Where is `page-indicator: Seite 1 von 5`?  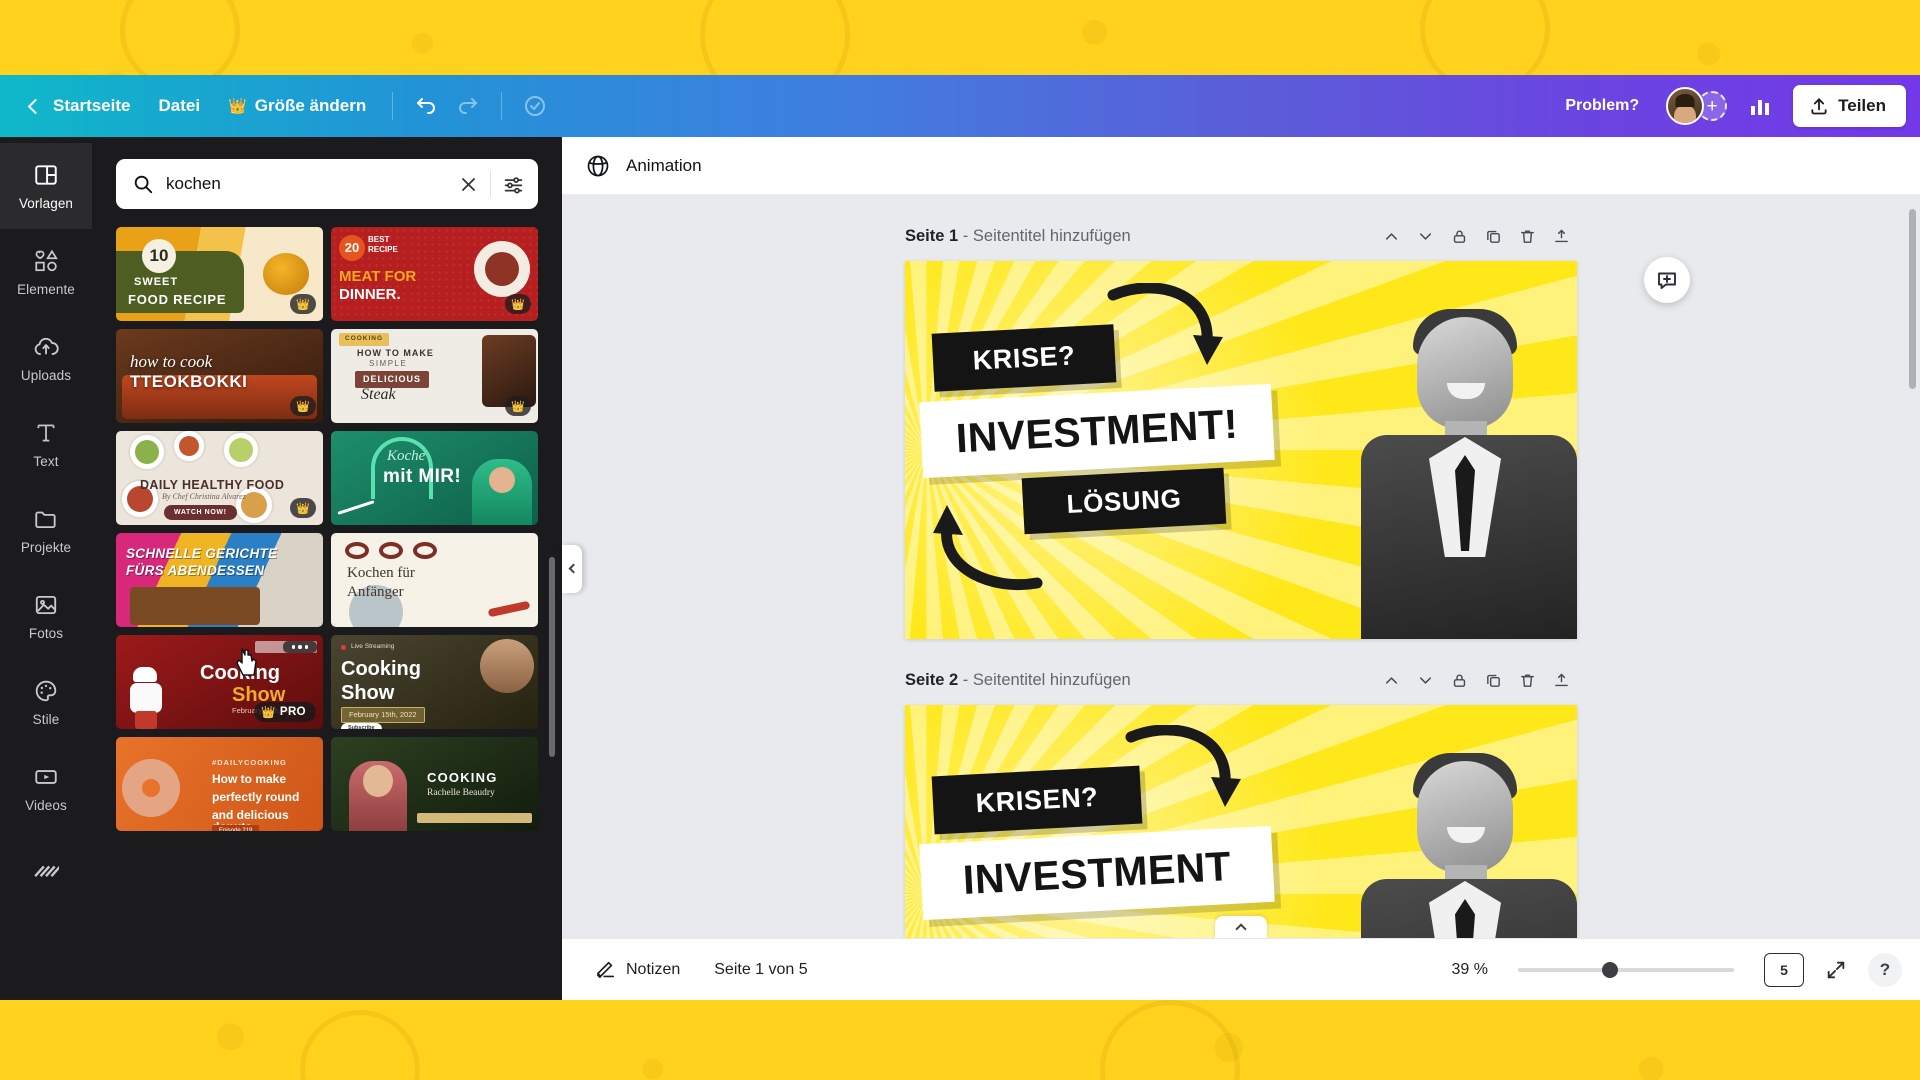 page-indicator: Seite 1 von 5 is located at coordinates (760, 970).